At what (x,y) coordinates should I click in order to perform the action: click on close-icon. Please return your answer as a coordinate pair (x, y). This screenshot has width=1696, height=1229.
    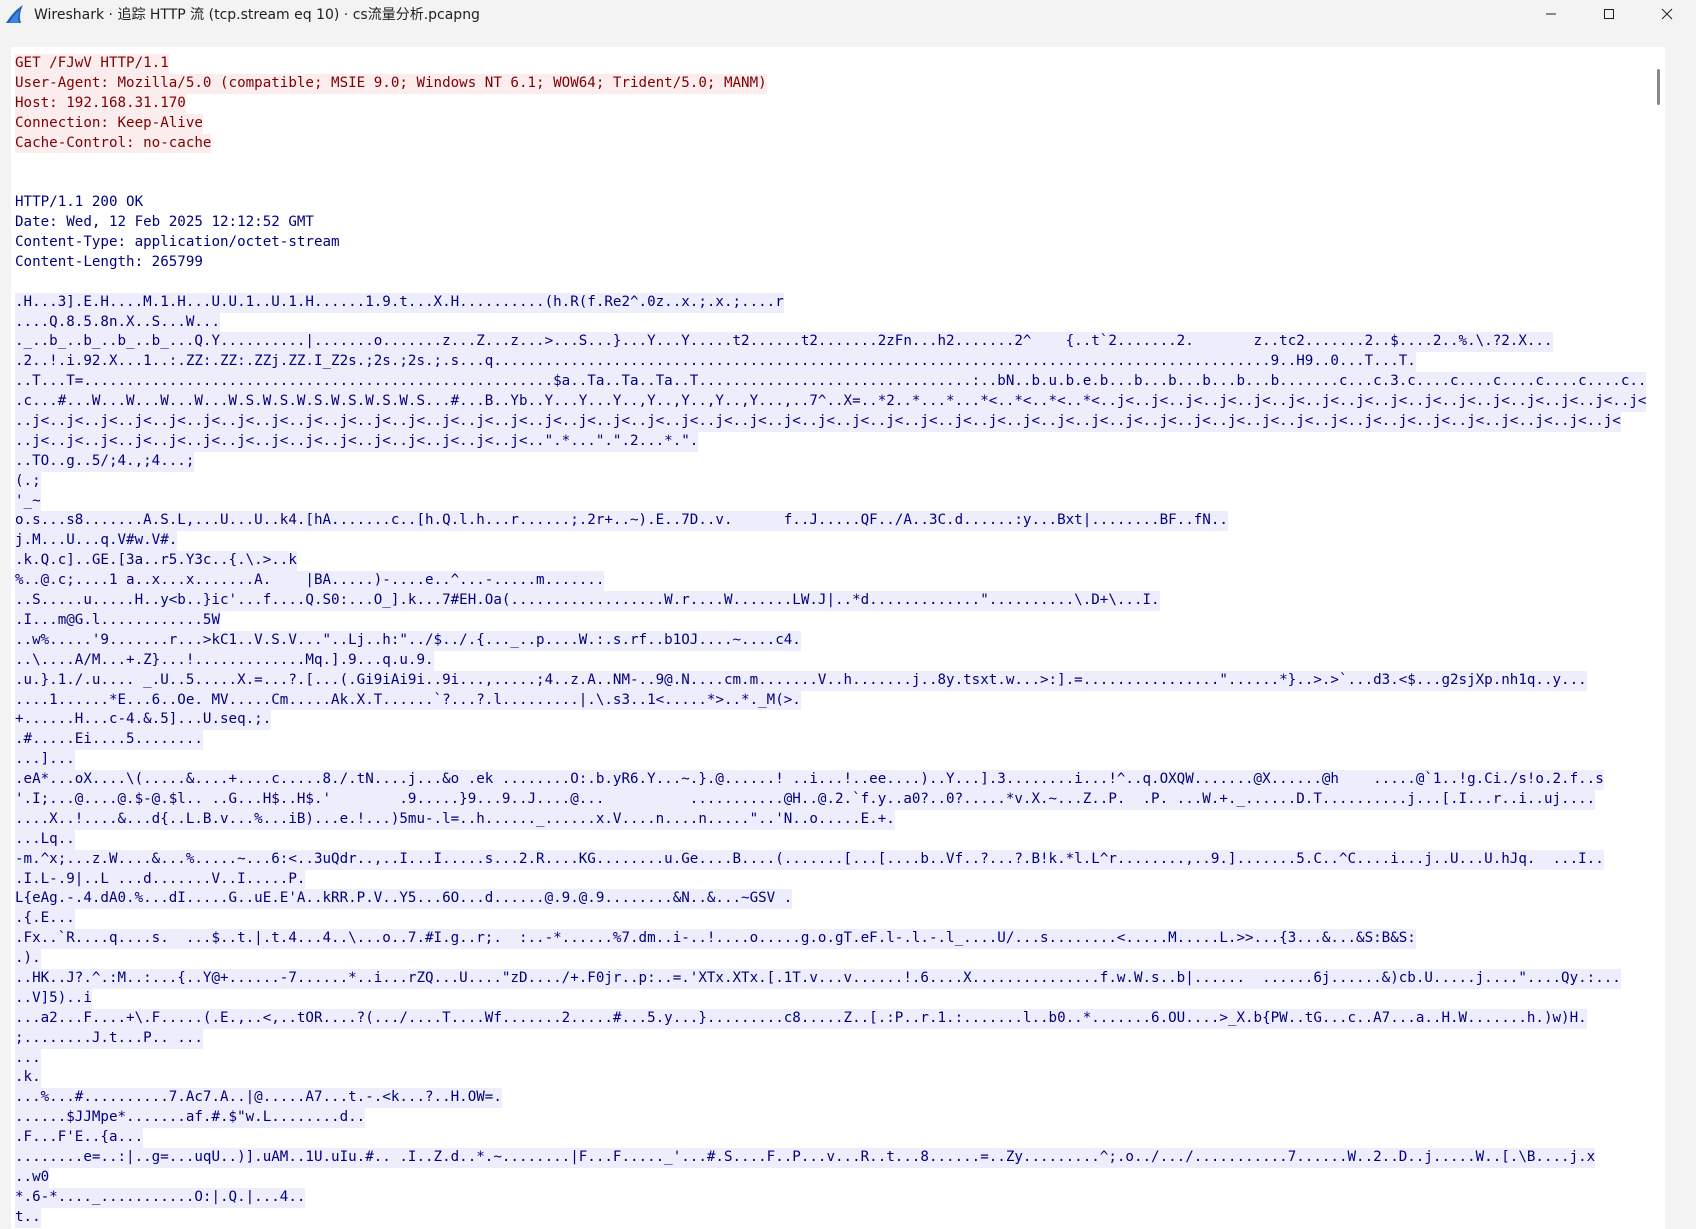
    Looking at the image, I should click on (1667, 14).